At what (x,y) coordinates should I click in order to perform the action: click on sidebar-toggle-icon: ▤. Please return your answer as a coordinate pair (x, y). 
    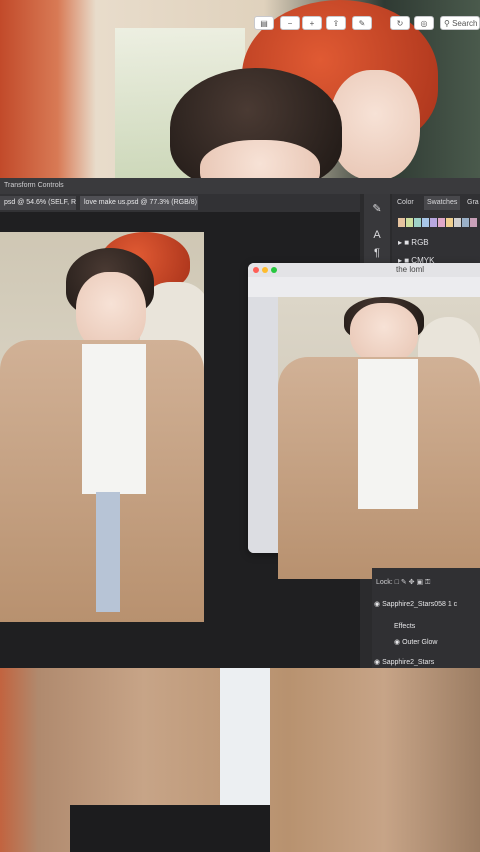
    Looking at the image, I should click on (264, 23).